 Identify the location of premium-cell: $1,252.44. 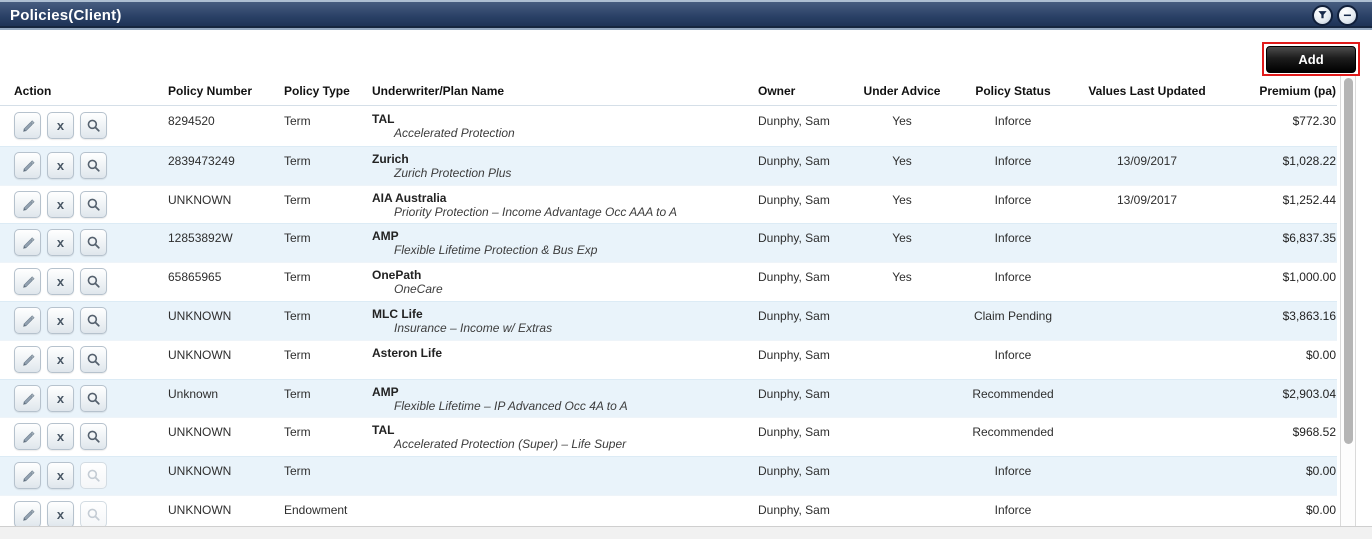
(1309, 199).